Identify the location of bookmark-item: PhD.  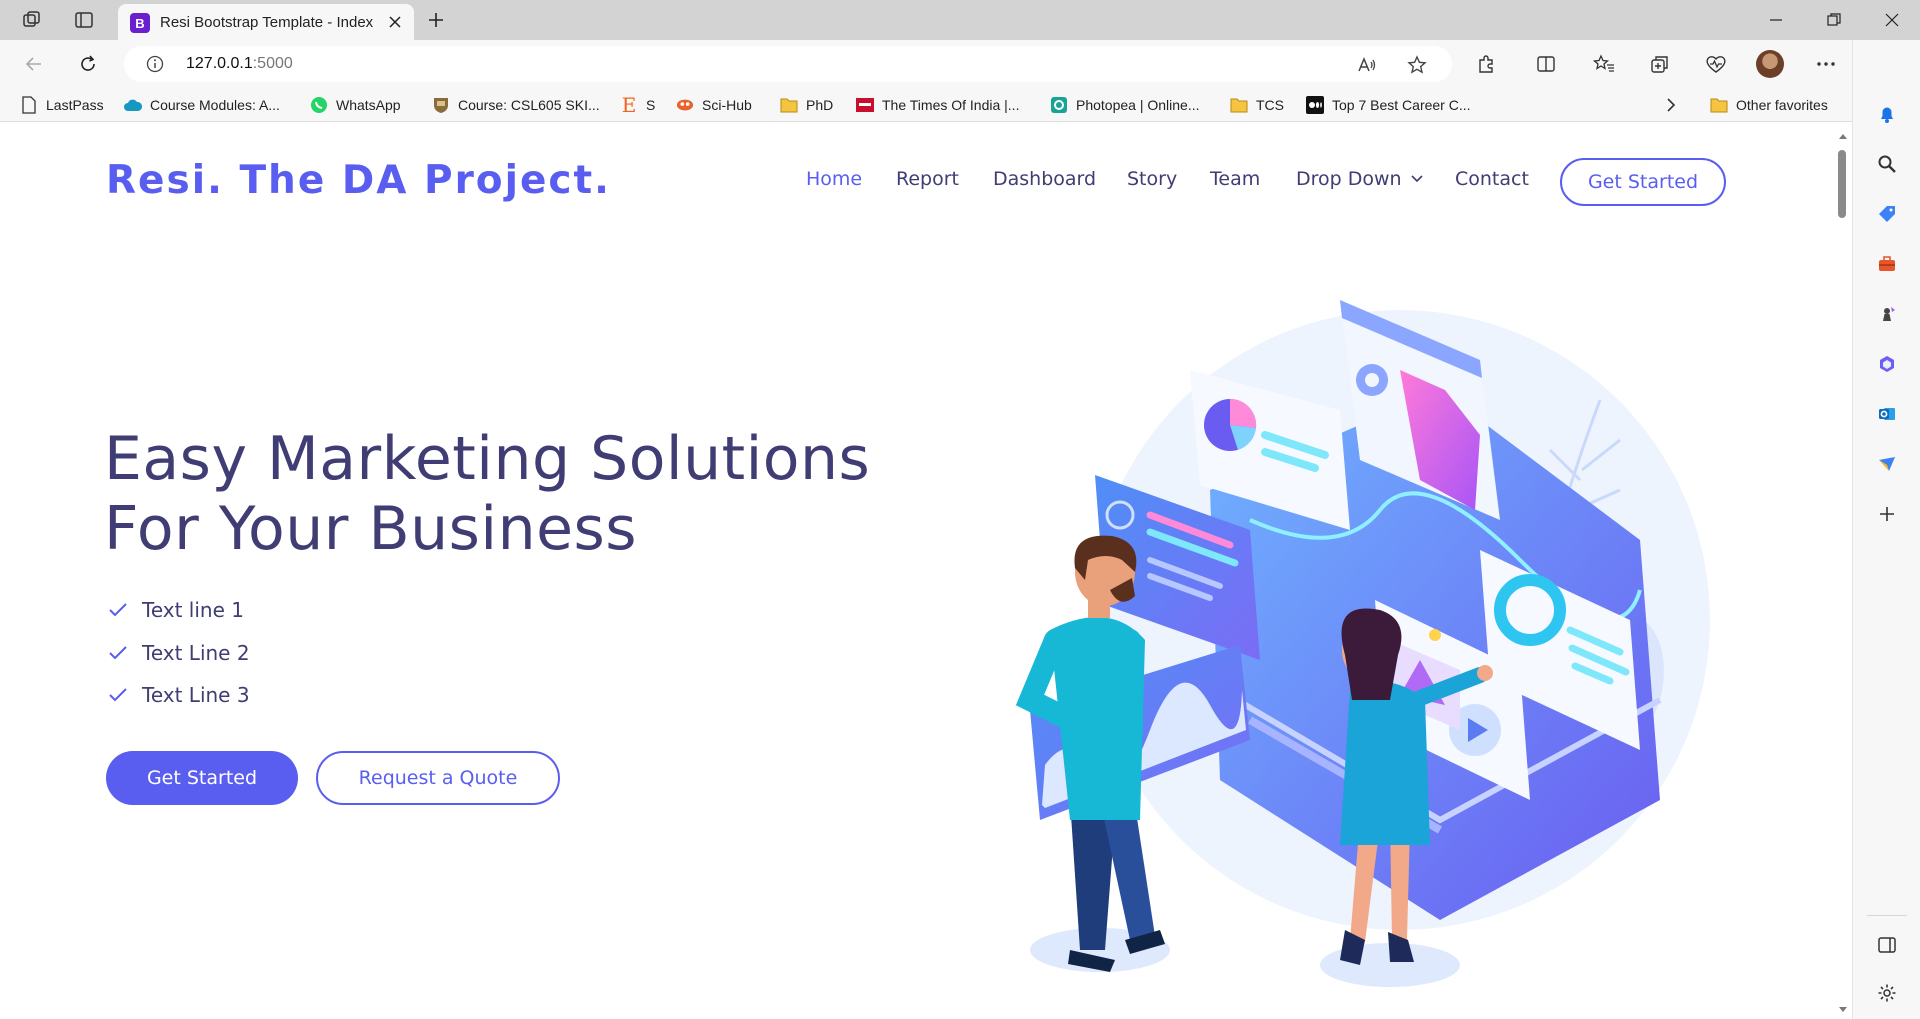
(806, 105).